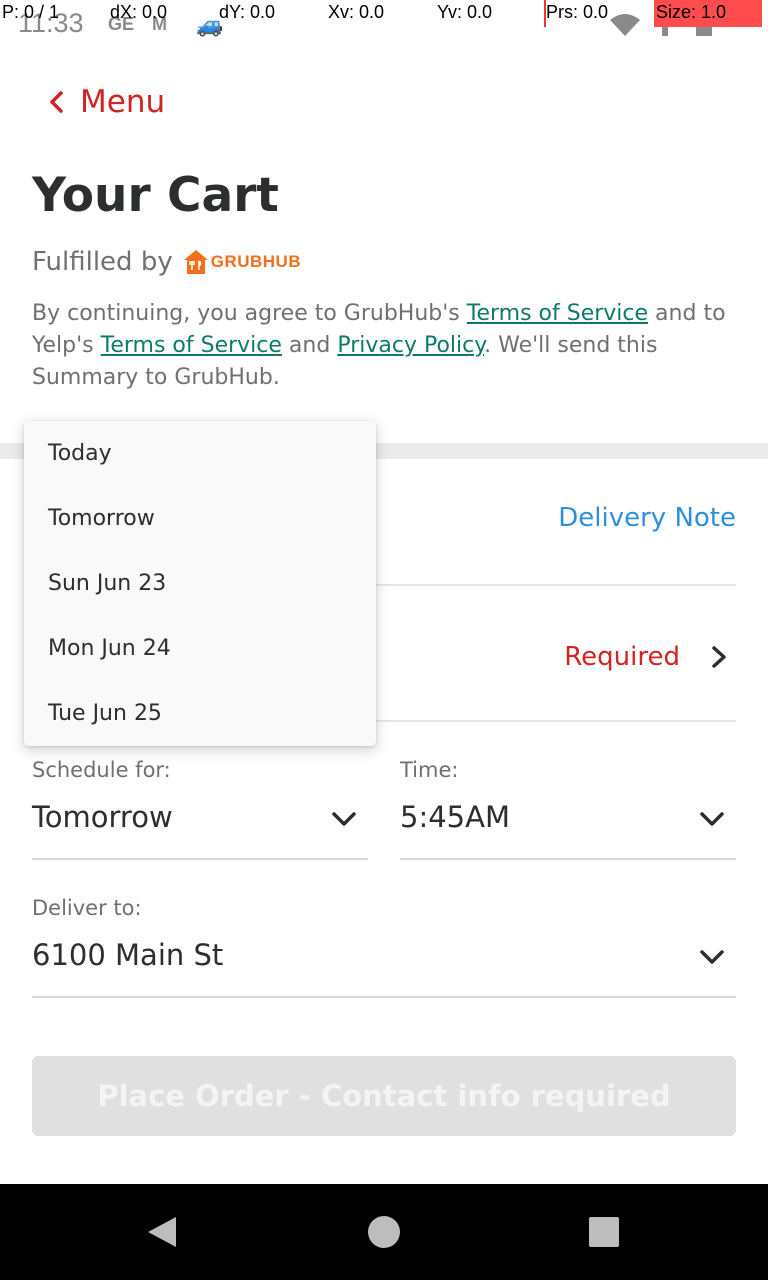 The height and width of the screenshot is (1280, 768). What do you see at coordinates (107, 583) in the screenshot?
I see `dropdown-option-sun-jun-23: Sun Jun 23` at bounding box center [107, 583].